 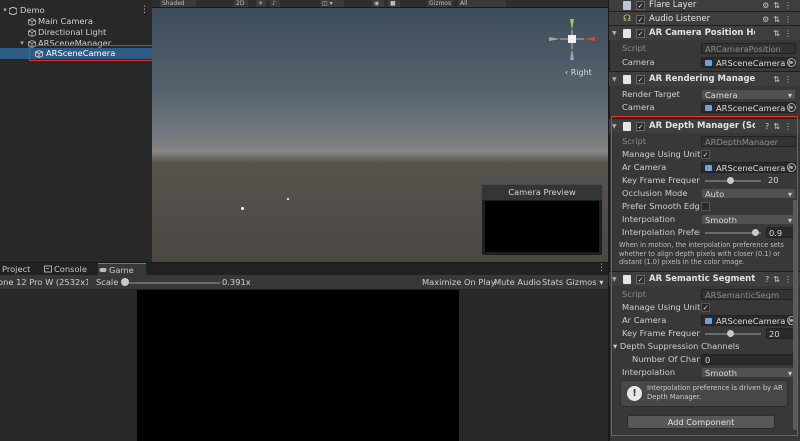 I want to click on resolution-dropdown: one 12 Pro W (2532x11 ▾, so click(x=44, y=282).